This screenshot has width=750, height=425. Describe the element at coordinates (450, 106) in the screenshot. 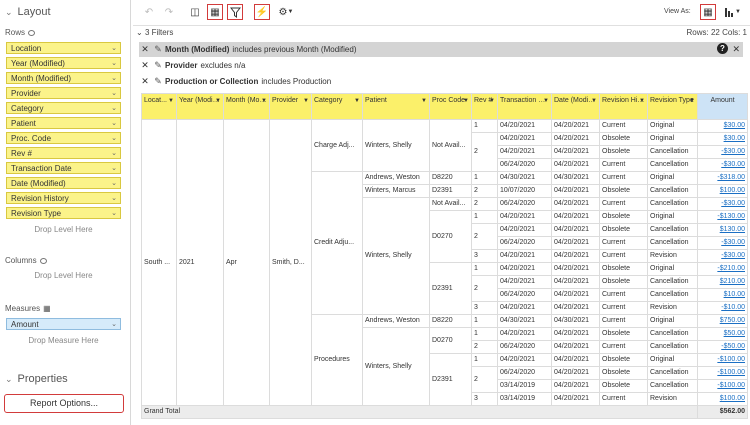

I see `column-header: Proc Code ▼` at that location.